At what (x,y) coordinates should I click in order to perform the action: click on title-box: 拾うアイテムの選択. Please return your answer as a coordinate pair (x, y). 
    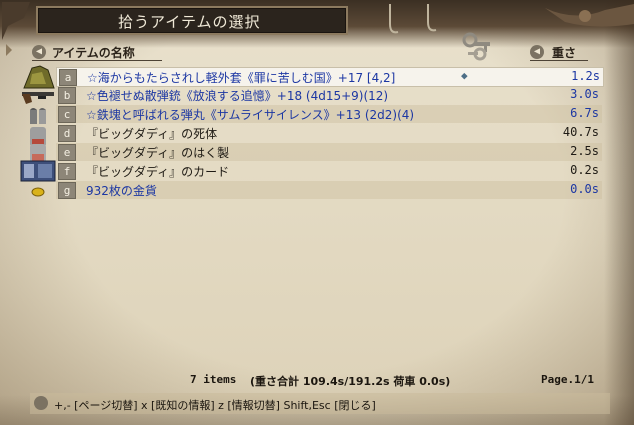
    Looking at the image, I should click on (192, 20).